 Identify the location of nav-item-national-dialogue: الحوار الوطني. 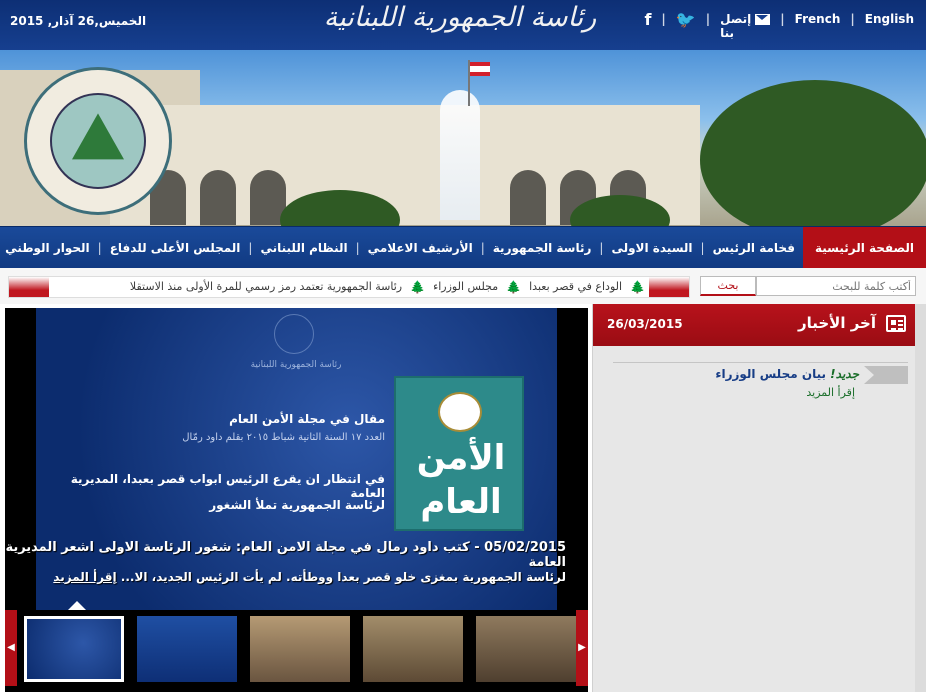
(49, 248).